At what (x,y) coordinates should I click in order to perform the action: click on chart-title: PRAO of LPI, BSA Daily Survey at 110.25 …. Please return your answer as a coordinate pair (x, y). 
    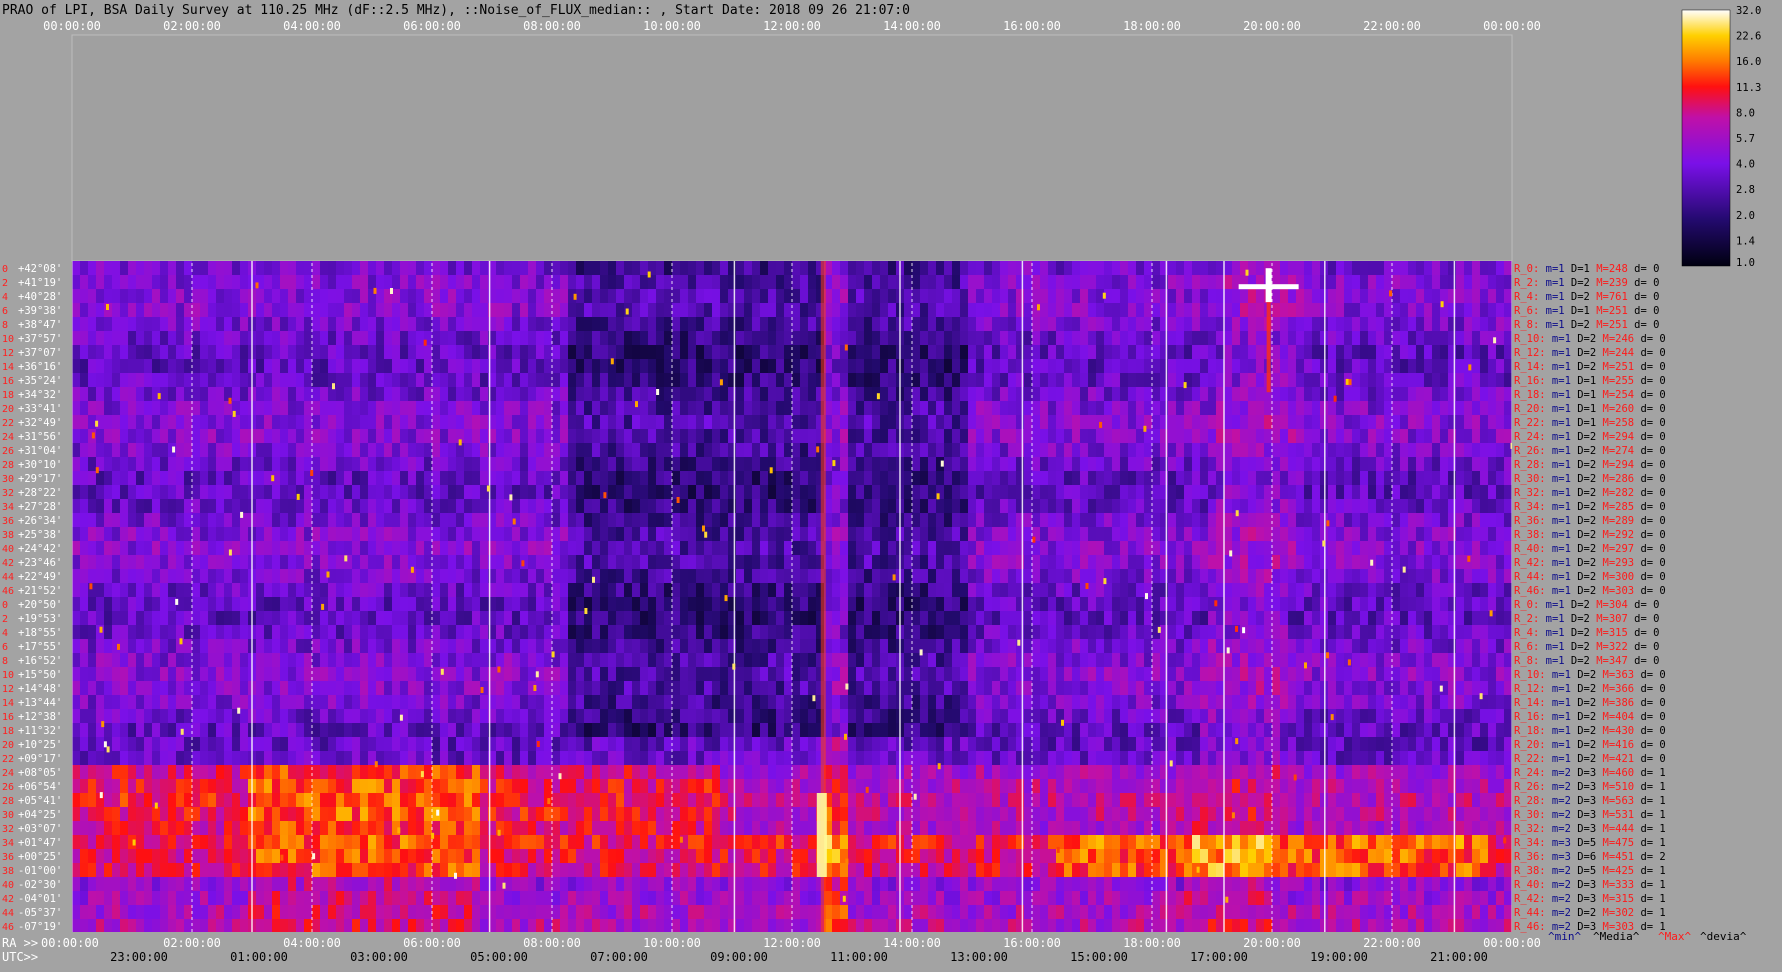
    Looking at the image, I should click on (456, 10).